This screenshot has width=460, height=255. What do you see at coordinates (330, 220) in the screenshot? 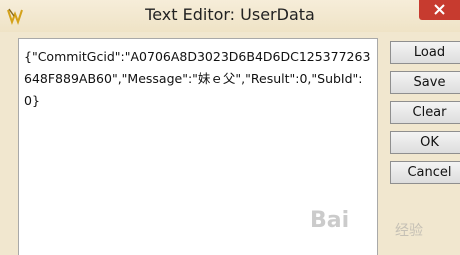
I see `watermark-brand: Bai` at bounding box center [330, 220].